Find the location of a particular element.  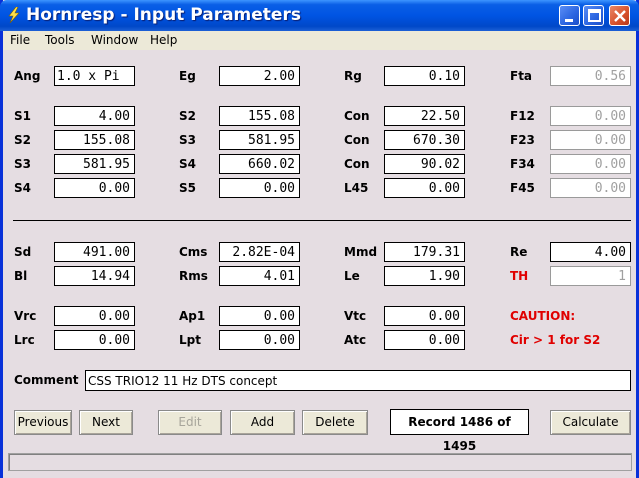

rms-field: 4.01 is located at coordinates (259, 276).